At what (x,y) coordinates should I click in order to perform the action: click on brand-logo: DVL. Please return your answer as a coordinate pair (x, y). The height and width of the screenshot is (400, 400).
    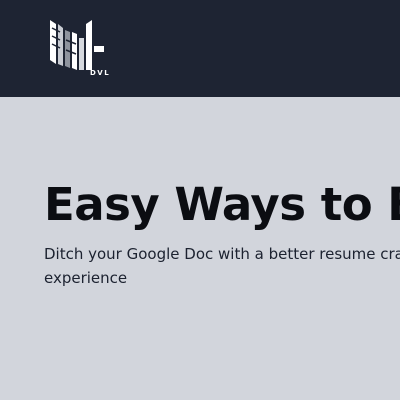
    Looking at the image, I should click on (78, 47).